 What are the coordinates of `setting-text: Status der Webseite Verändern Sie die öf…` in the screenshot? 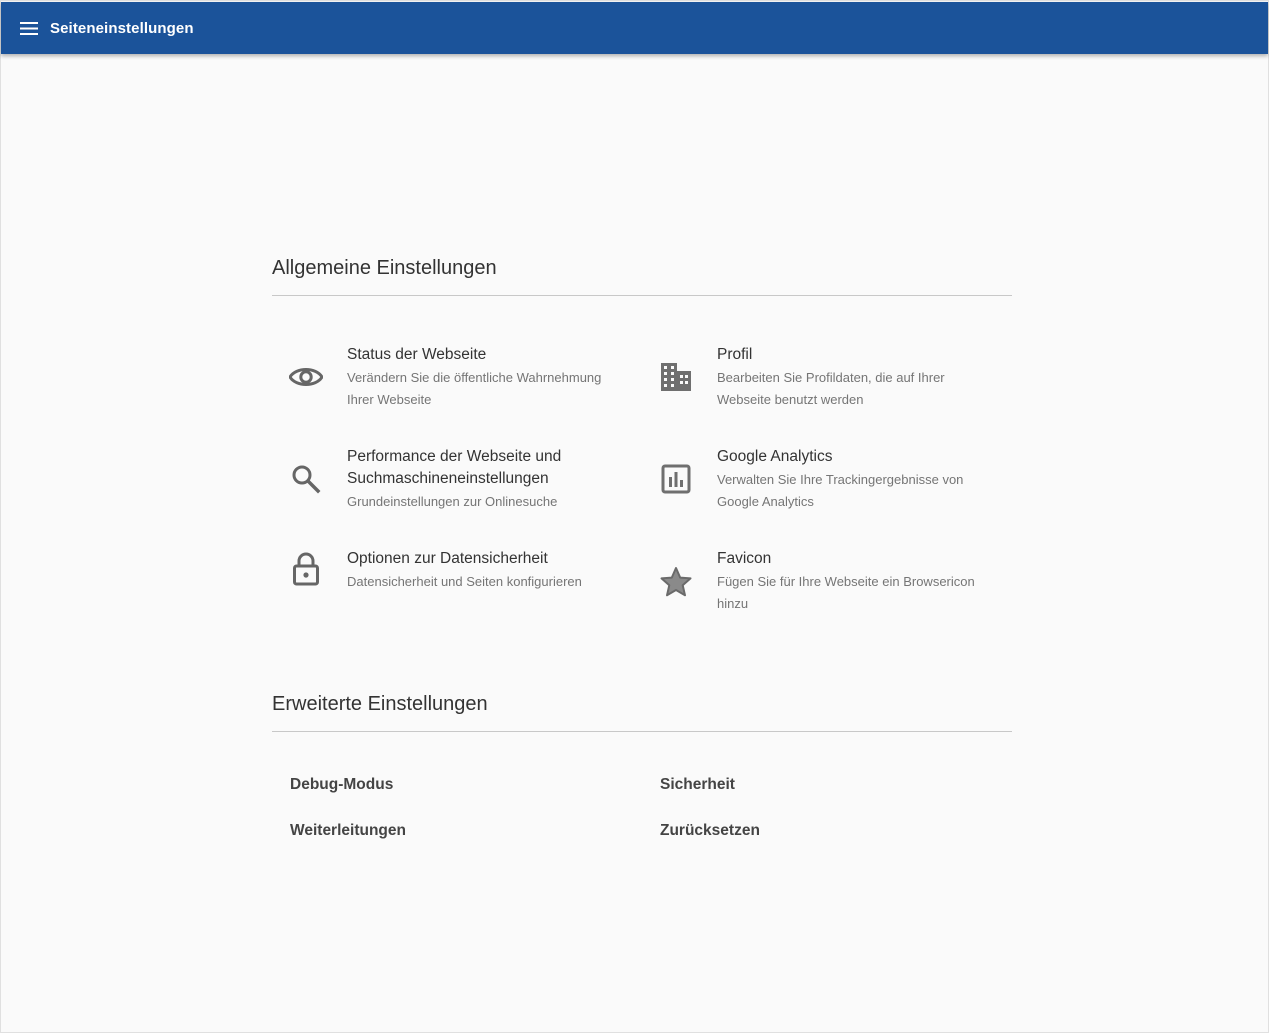 It's located at (482, 377).